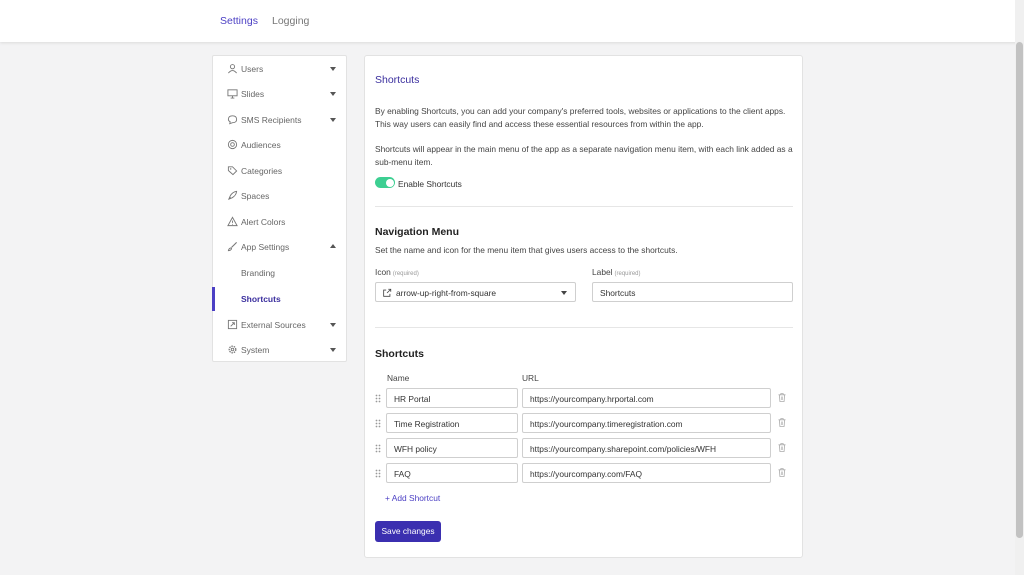  What do you see at coordinates (592, 399) in the screenshot?
I see `shortcut-url-value: https://yourcompany.hrportal.com` at bounding box center [592, 399].